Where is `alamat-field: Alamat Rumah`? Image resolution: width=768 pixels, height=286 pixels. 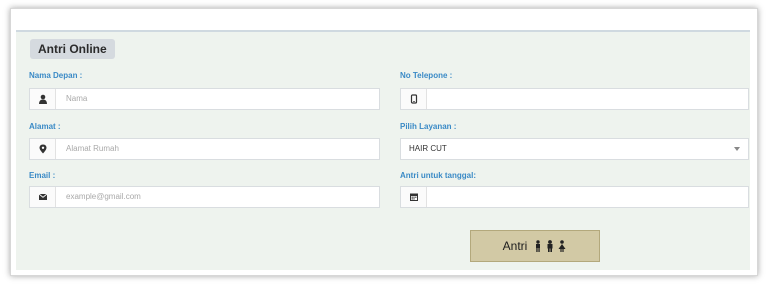
alamat-field: Alamat Rumah is located at coordinates (204, 149).